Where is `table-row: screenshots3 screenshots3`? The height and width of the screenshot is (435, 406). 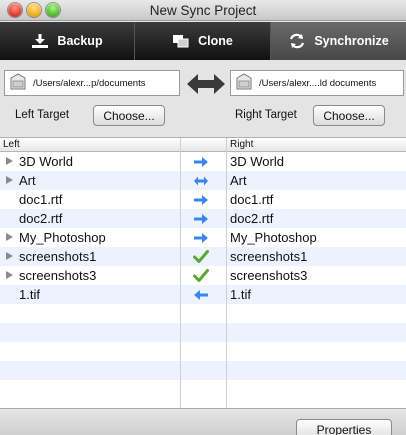 table-row: screenshots3 screenshots3 is located at coordinates (203, 275).